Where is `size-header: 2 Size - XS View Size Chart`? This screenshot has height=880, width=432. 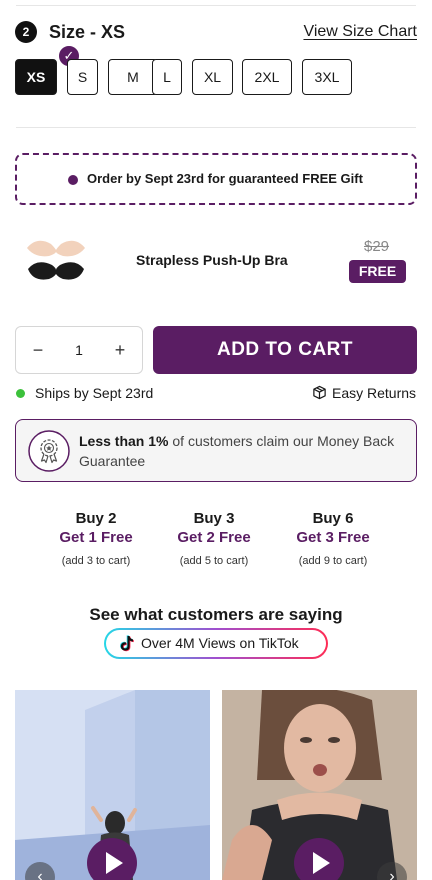 size-header: 2 Size - XS View Size Chart is located at coordinates (216, 32).